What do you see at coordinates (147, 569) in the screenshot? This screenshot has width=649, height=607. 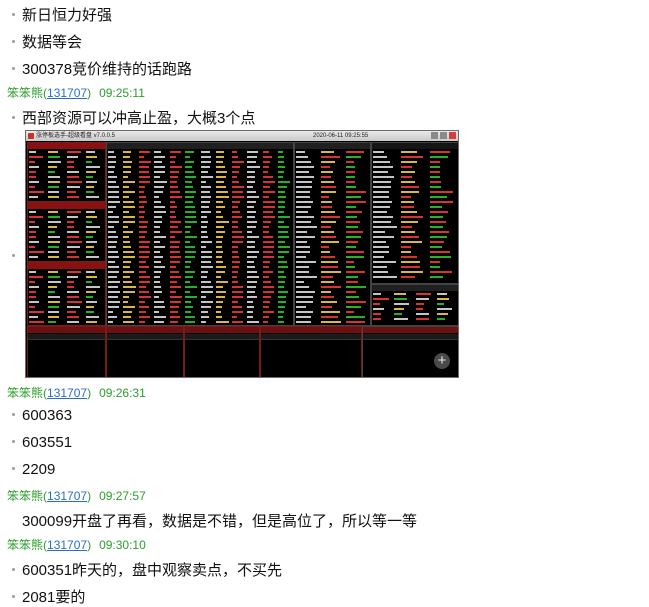 I see `chat-message: 600351昨天的，盘中观察卖点，不买先` at bounding box center [147, 569].